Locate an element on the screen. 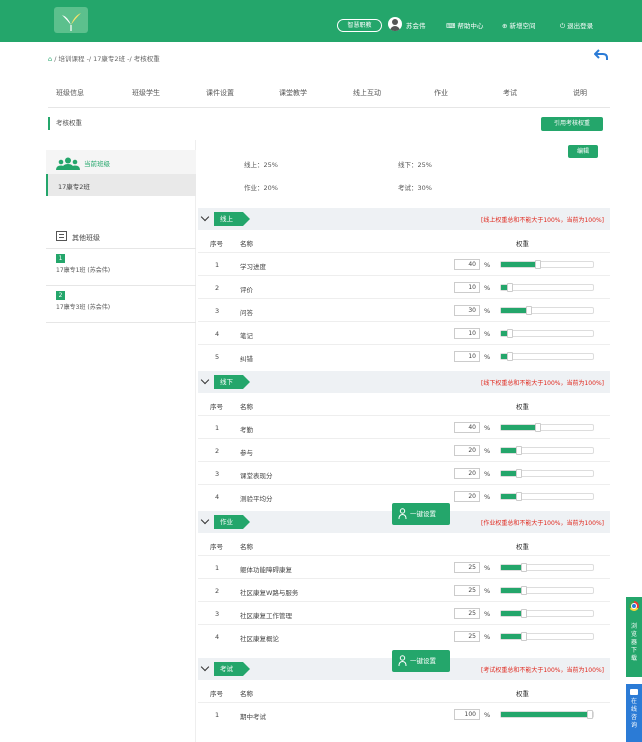  breadcrumb-item: / 培训课程 is located at coordinates (69, 59).